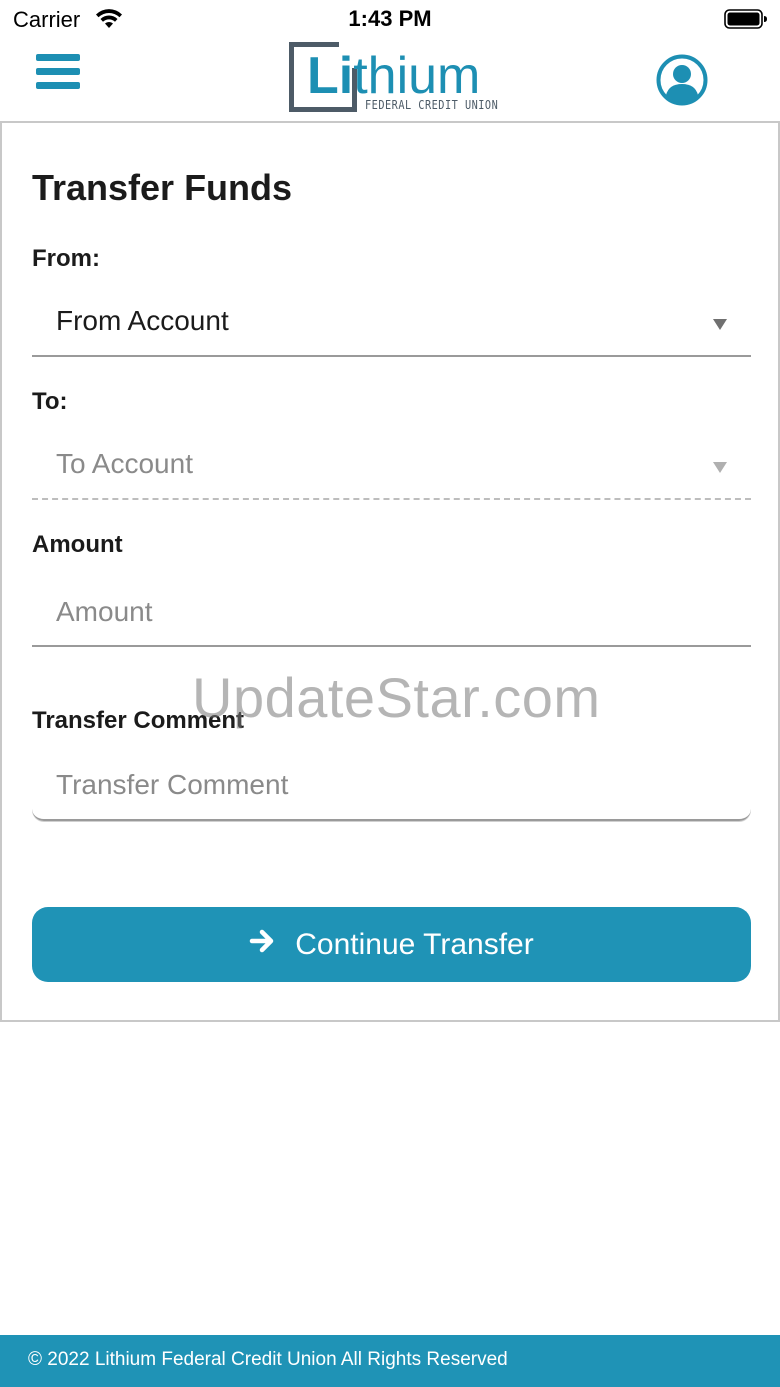 The height and width of the screenshot is (1387, 780). Describe the element at coordinates (66, 258) in the screenshot. I see `from-label: From:` at that location.